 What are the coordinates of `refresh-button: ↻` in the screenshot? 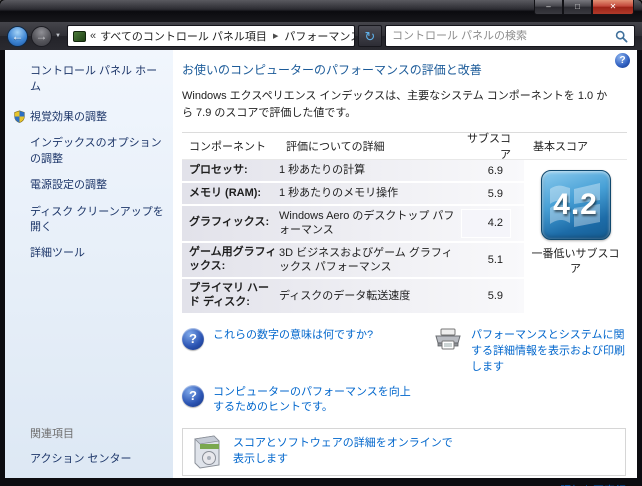 It's located at (369, 36).